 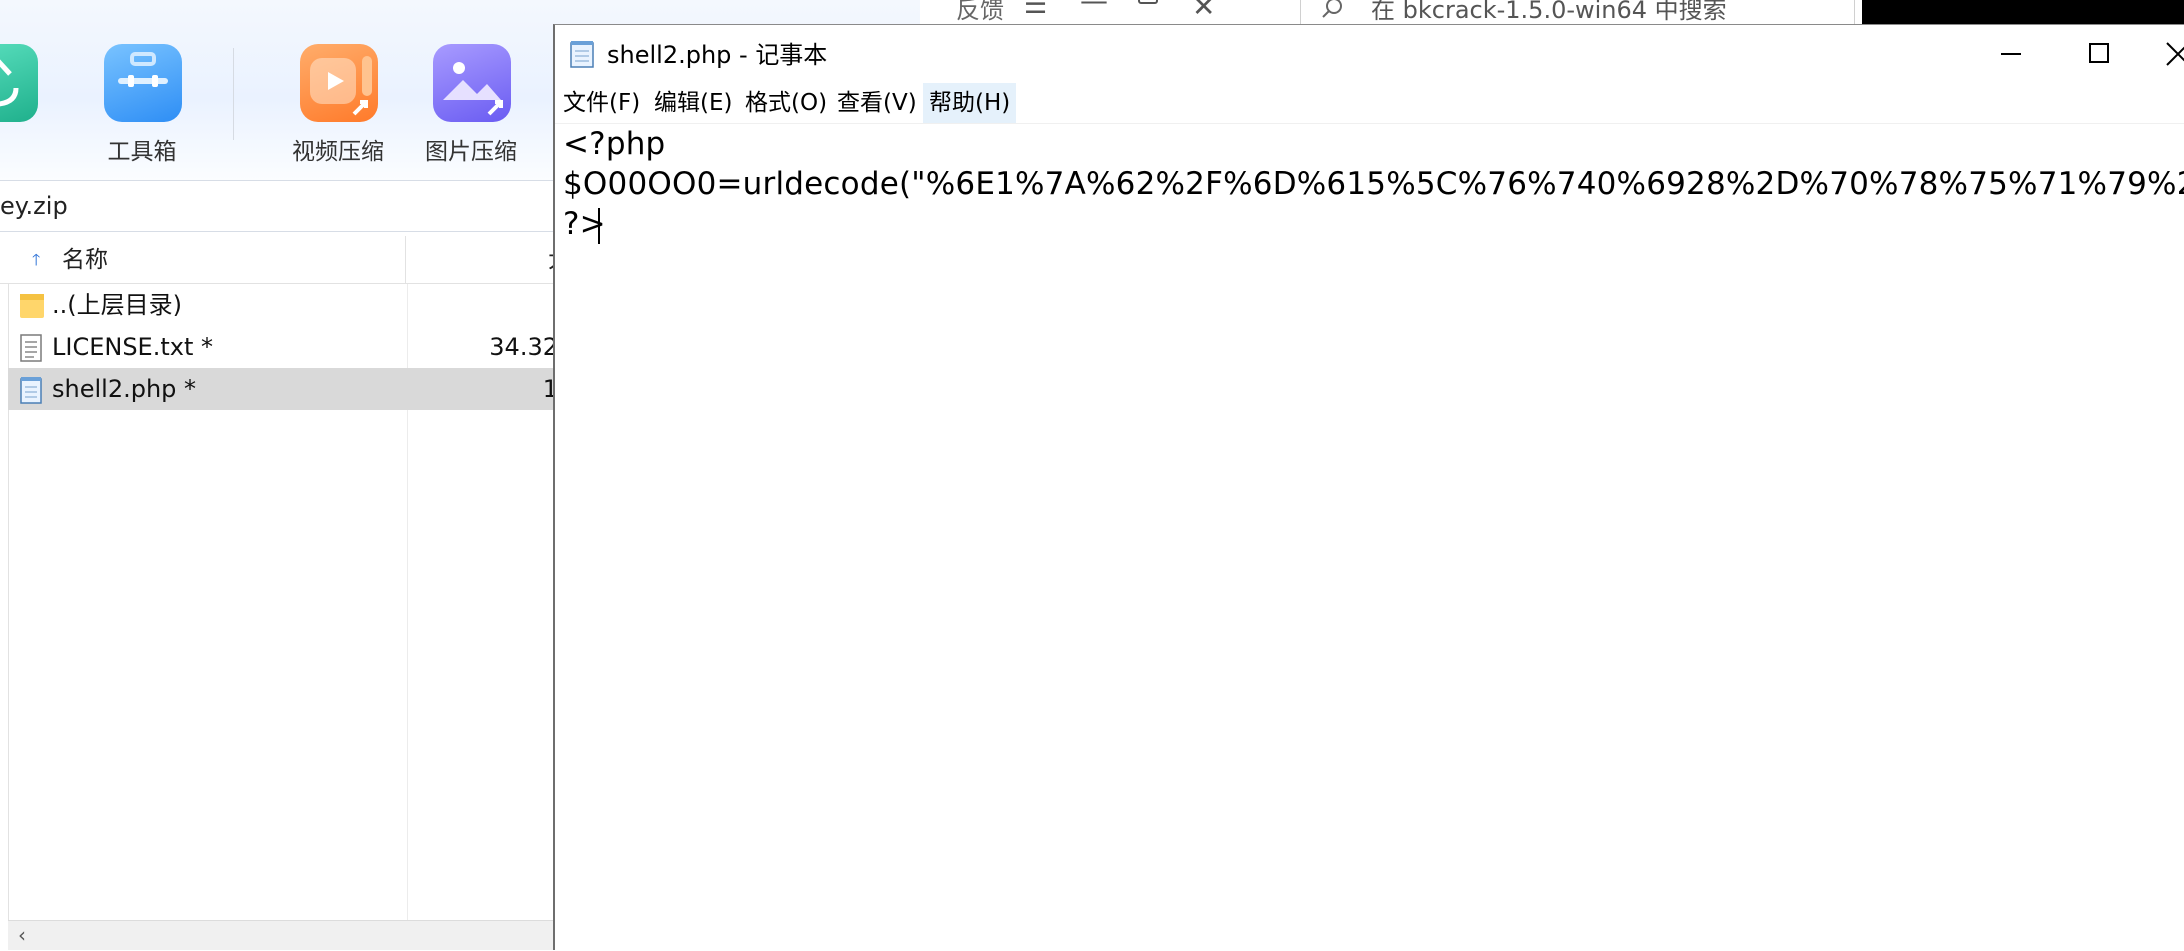 I want to click on video-compress-icon, so click(x=339, y=83).